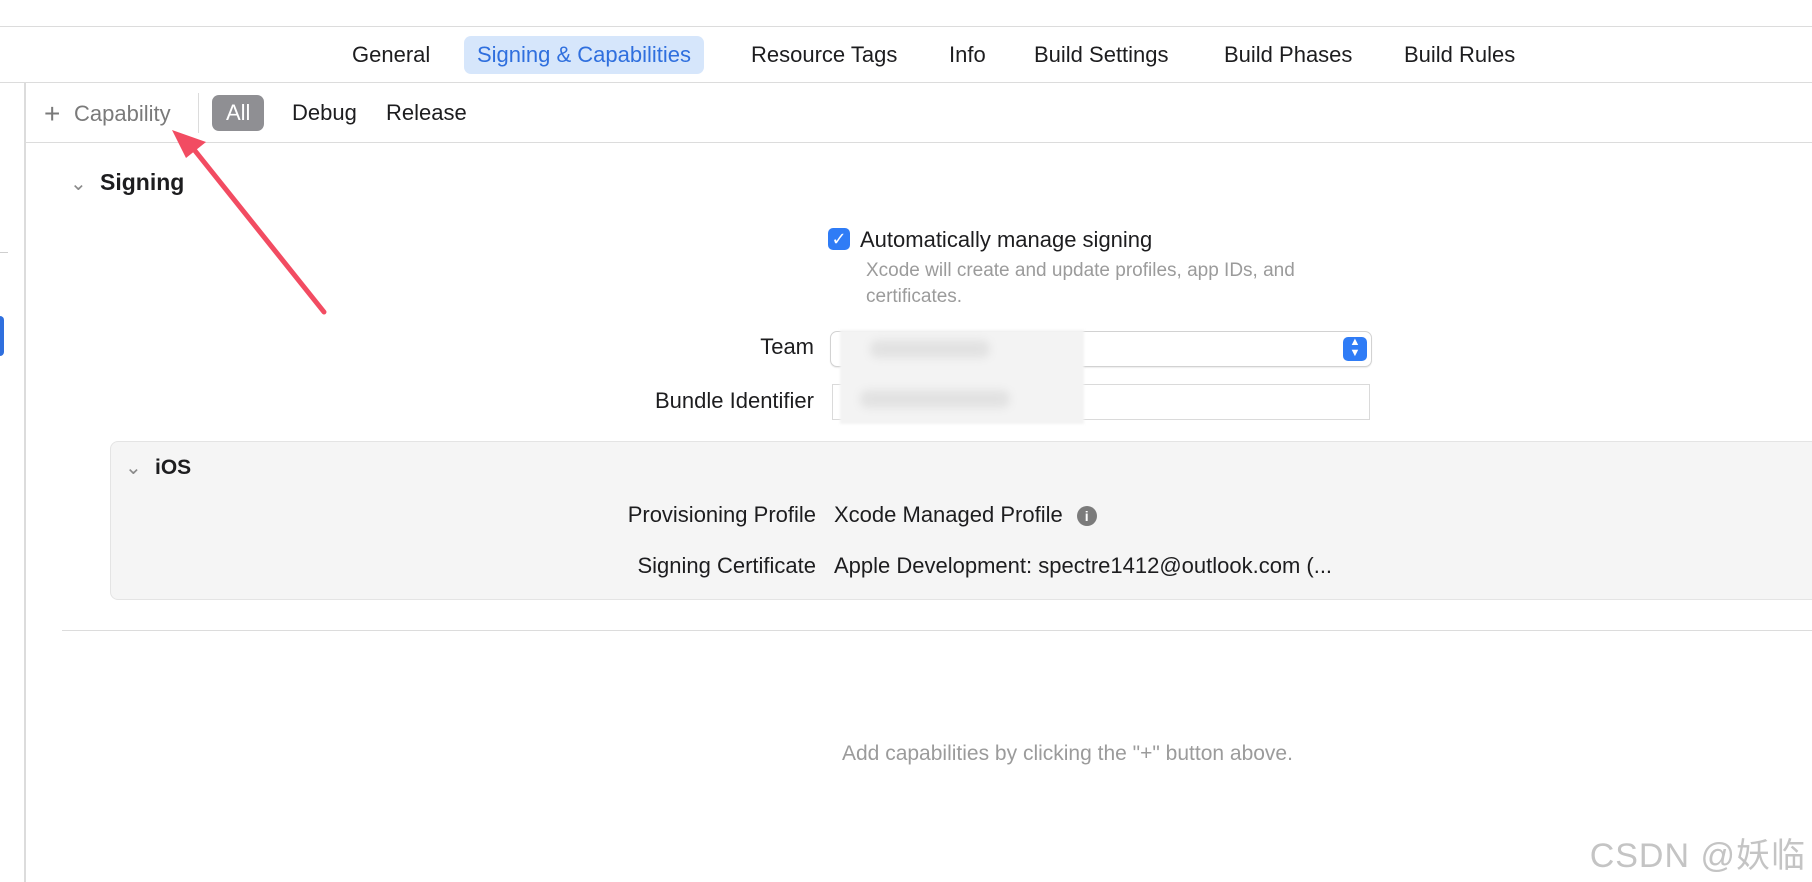 This screenshot has width=1812, height=882. What do you see at coordinates (734, 400) in the screenshot?
I see `bundle-identifier-label: Bundle Identifier` at bounding box center [734, 400].